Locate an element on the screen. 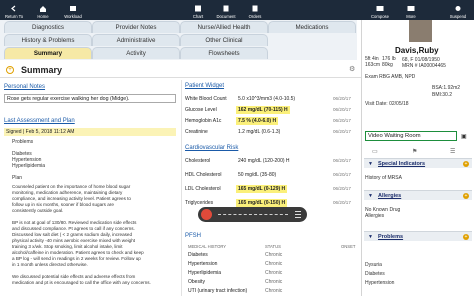 The image size is (474, 296). menu-icon is located at coordinates (298, 214).